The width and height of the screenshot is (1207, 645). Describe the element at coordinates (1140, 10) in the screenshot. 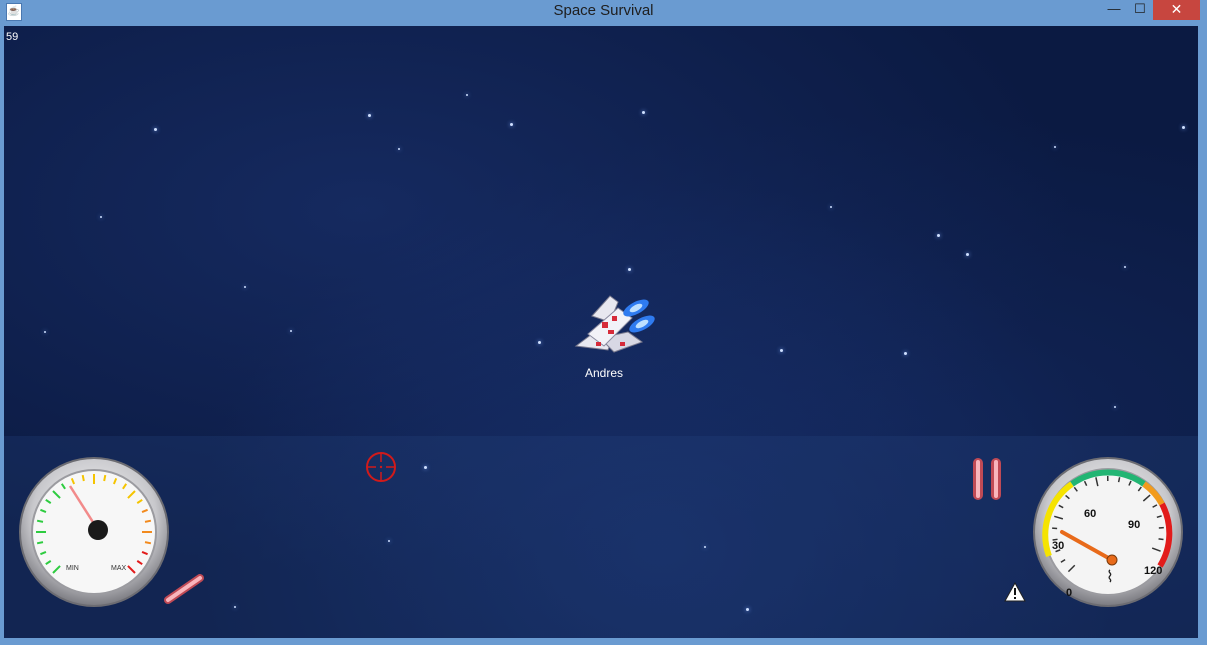

I see `maximize-button: ☐` at that location.